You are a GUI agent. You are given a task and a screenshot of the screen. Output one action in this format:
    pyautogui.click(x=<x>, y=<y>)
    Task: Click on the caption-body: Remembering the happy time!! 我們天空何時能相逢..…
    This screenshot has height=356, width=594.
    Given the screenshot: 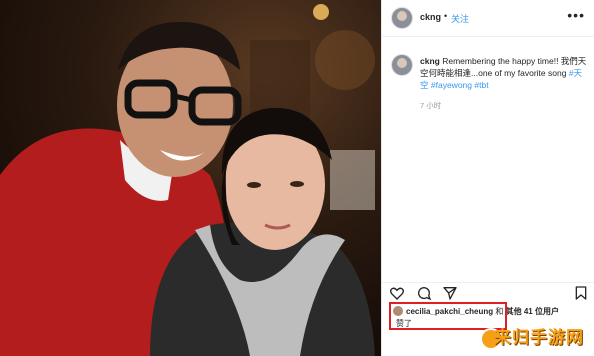 What is the action you would take?
    pyautogui.click(x=503, y=67)
    